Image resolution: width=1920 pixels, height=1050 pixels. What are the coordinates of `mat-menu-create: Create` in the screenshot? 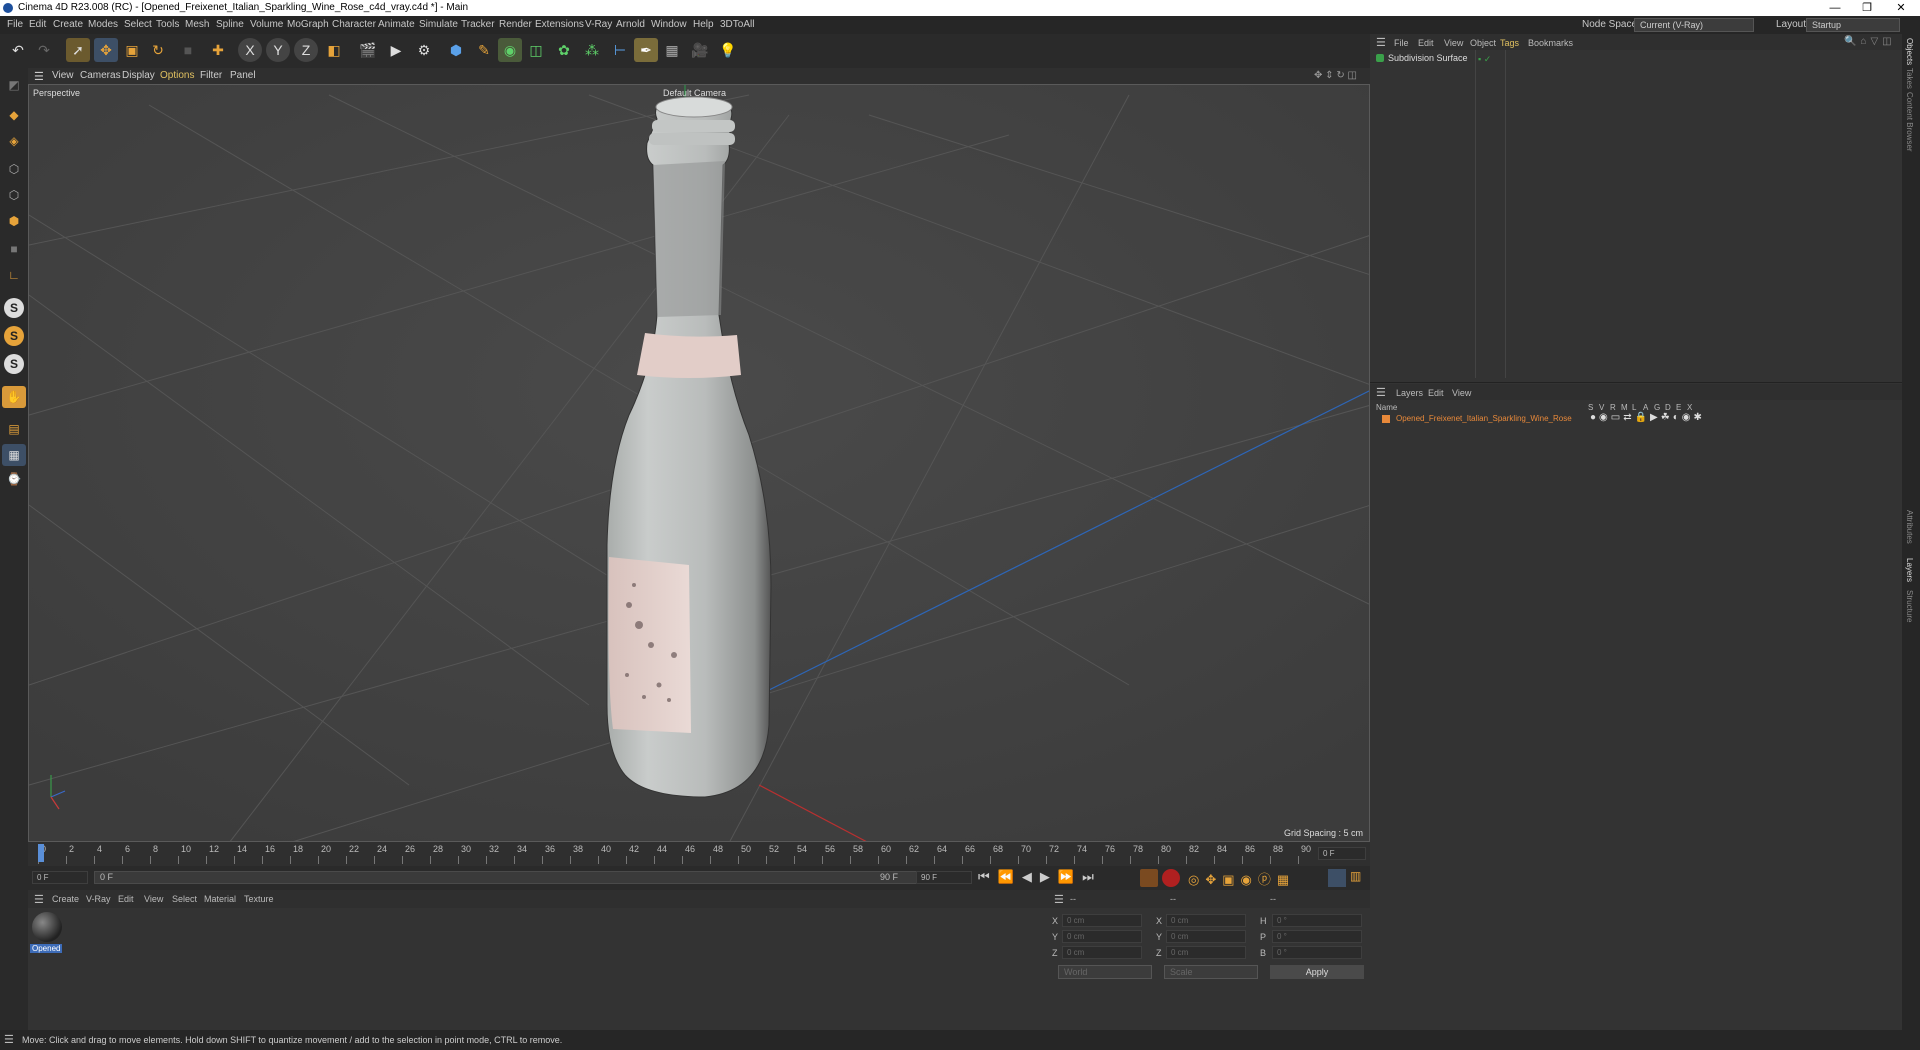 It's located at (65, 899).